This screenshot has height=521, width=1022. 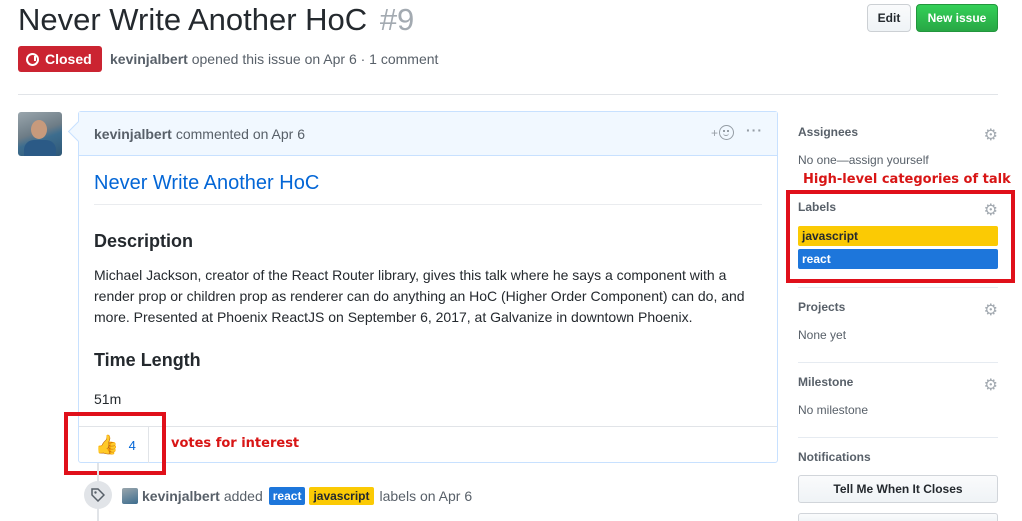 What do you see at coordinates (240, 134) in the screenshot?
I see `comment-meta: commented on Apr 6` at bounding box center [240, 134].